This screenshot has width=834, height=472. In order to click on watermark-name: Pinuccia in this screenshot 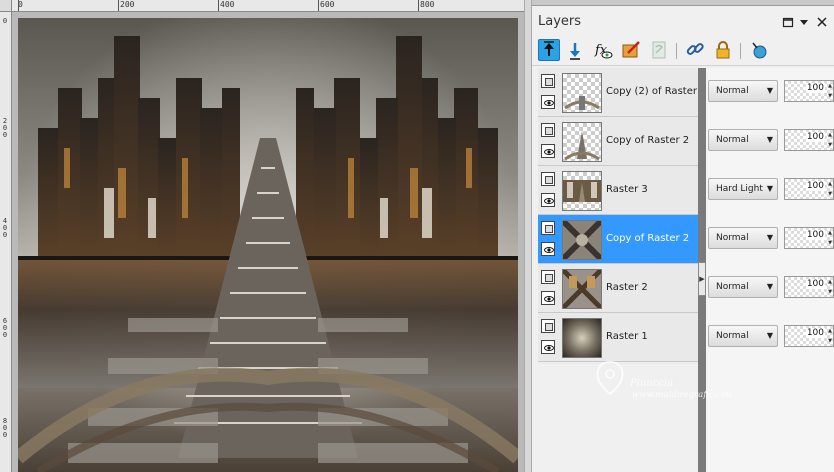, I will do `click(652, 383)`.